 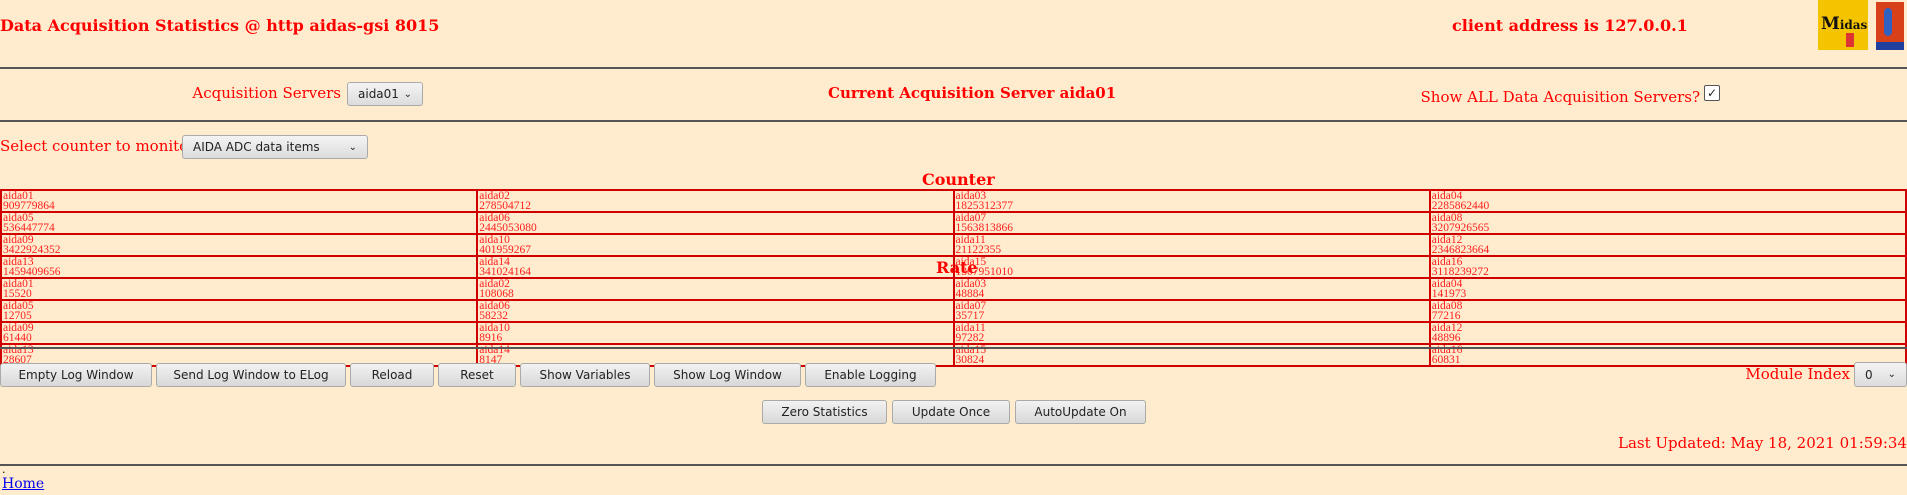 I want to click on server-name: aida10, so click(x=494, y=328).